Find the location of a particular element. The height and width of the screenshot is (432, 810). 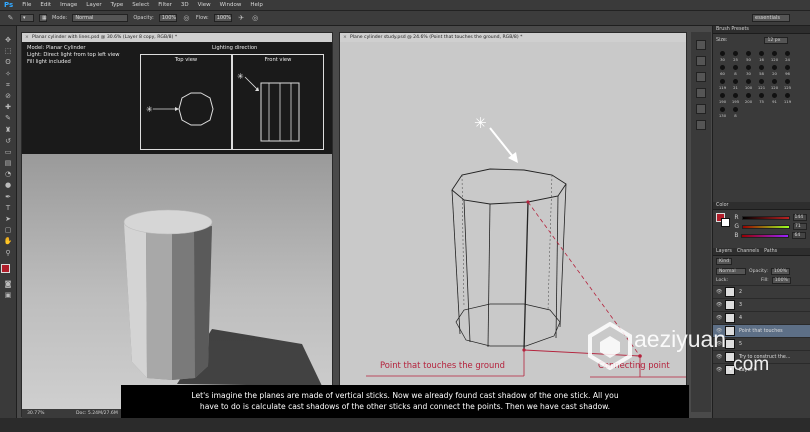

menu-help: Help is located at coordinates (256, 5).